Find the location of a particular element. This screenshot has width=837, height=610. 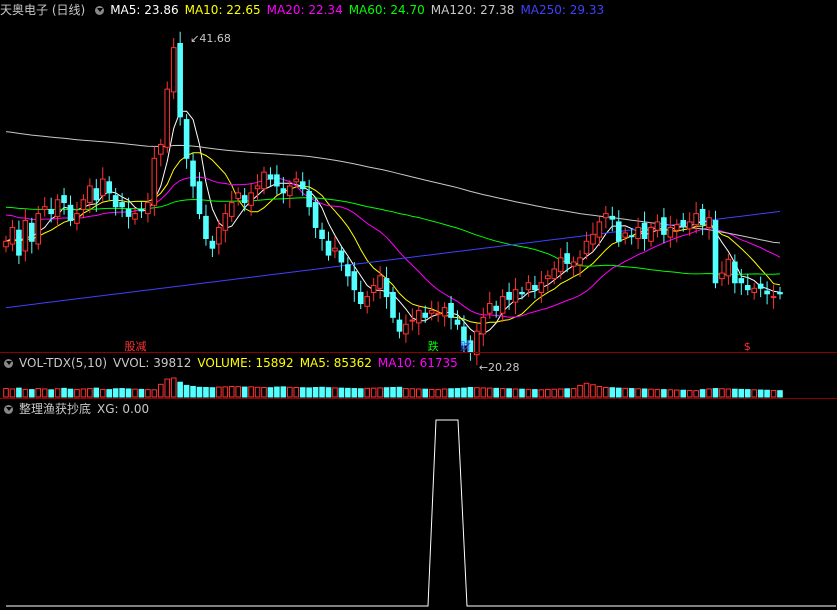

event-marker: 跌 is located at coordinates (433, 346).